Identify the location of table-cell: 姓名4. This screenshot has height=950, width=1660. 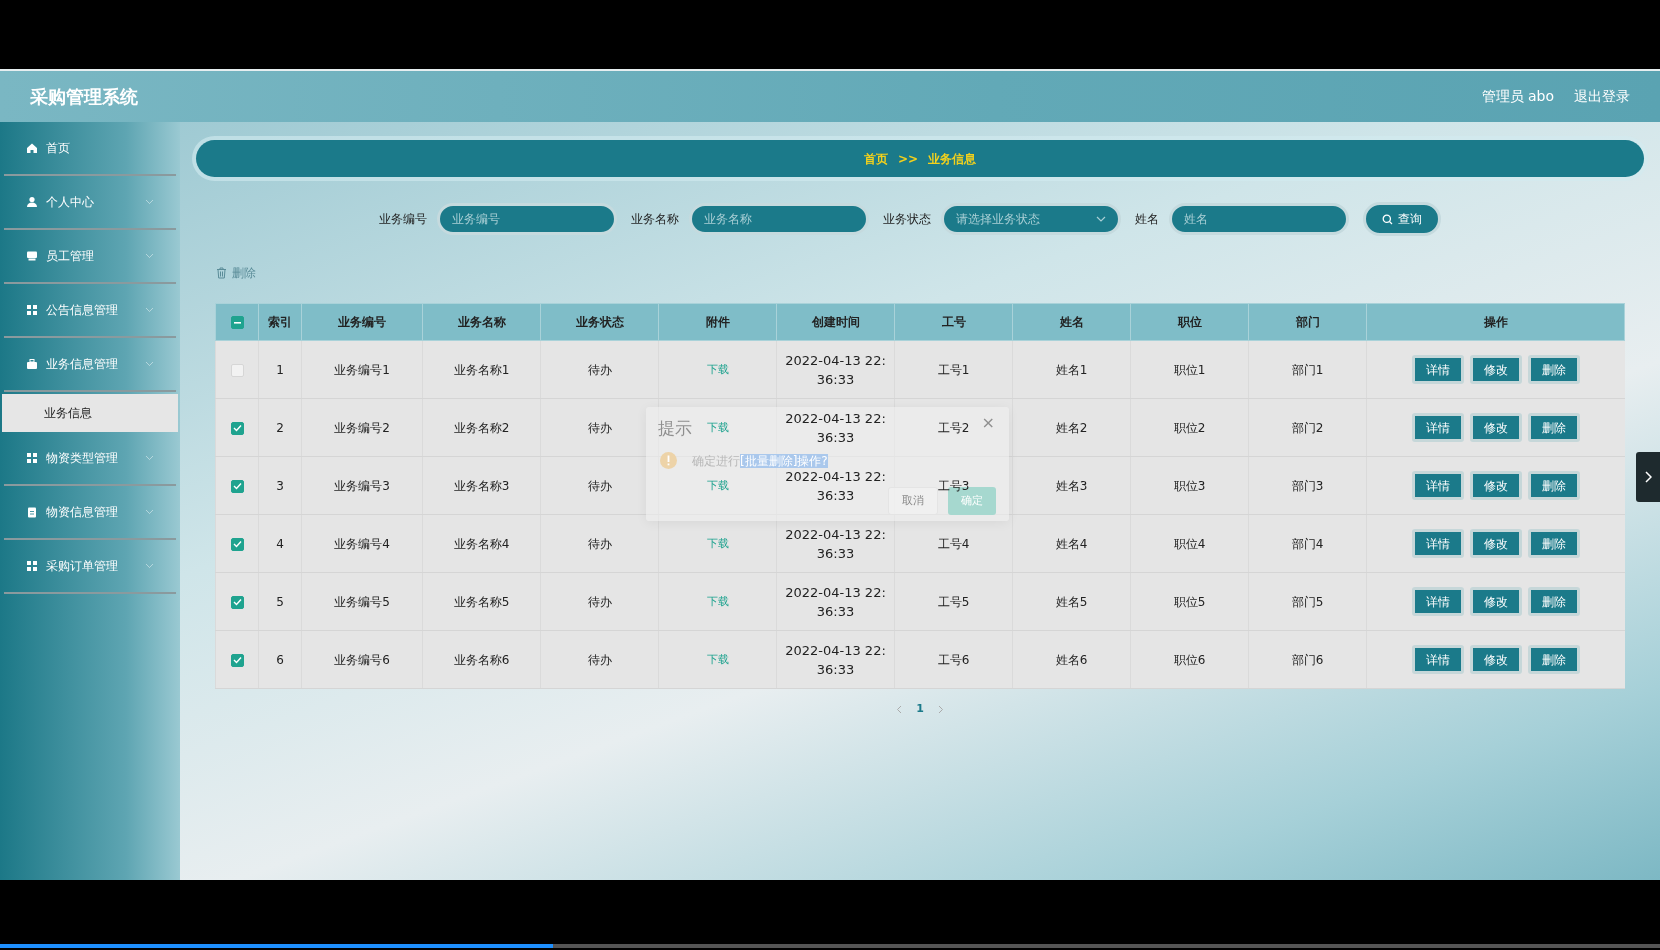
(1071, 543).